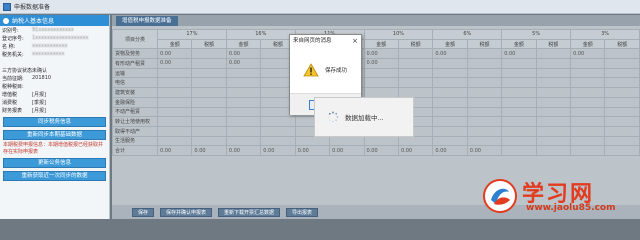  I want to click on toolbar-button: 保存, so click(143, 212).